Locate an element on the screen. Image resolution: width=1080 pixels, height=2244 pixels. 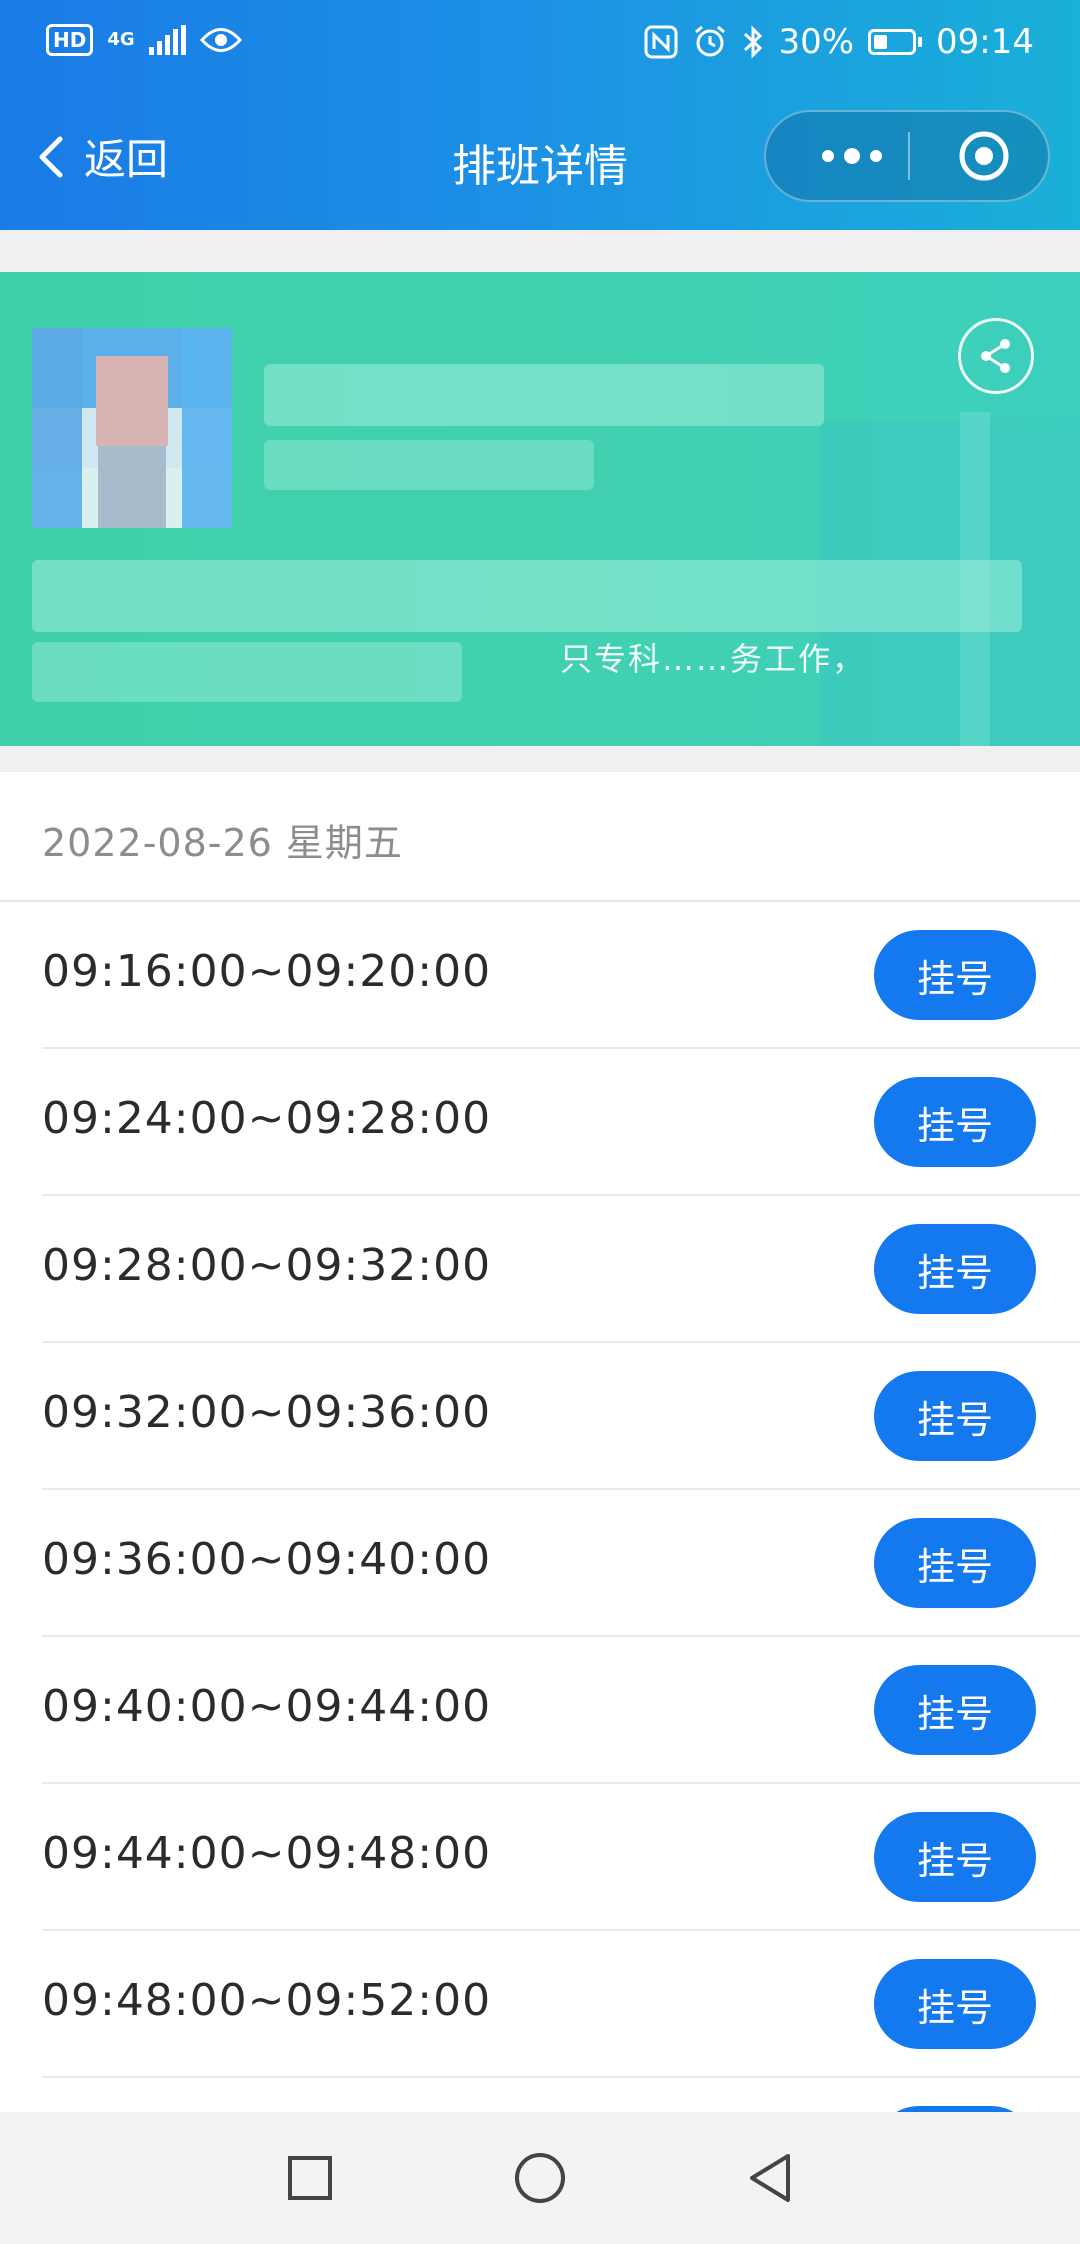
clock-time: 09:14 is located at coordinates (985, 42).